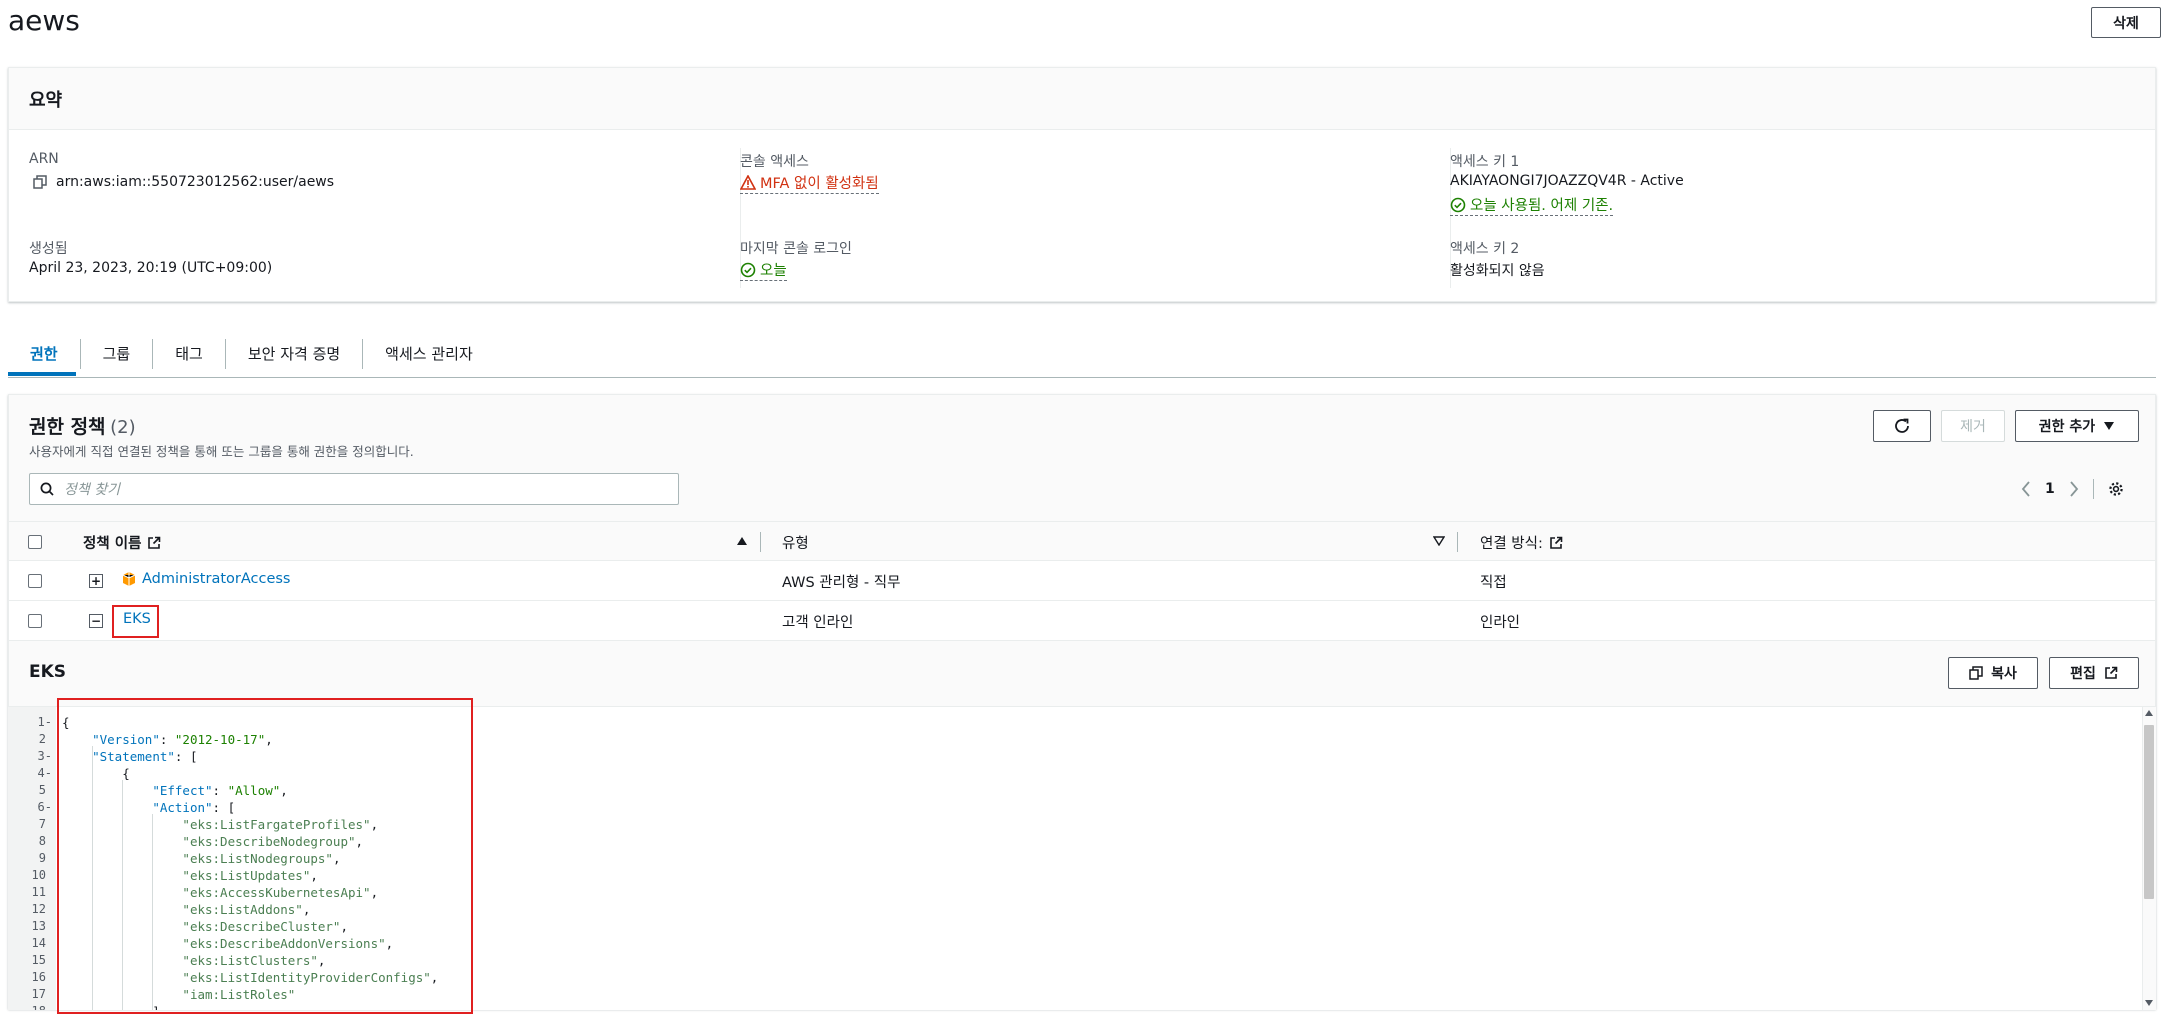  What do you see at coordinates (30, 1007) in the screenshot?
I see `line-number: 18` at bounding box center [30, 1007].